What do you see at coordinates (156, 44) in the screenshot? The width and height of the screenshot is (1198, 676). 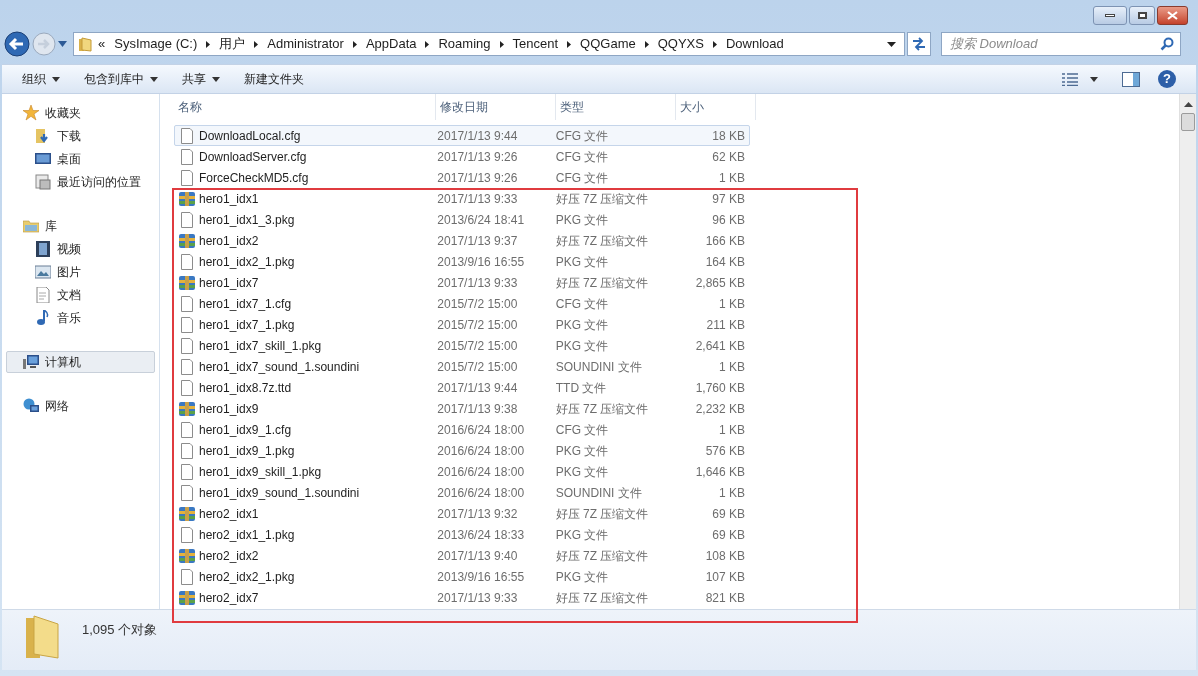 I see `breadcrumb-link: SysImage (C:)` at bounding box center [156, 44].